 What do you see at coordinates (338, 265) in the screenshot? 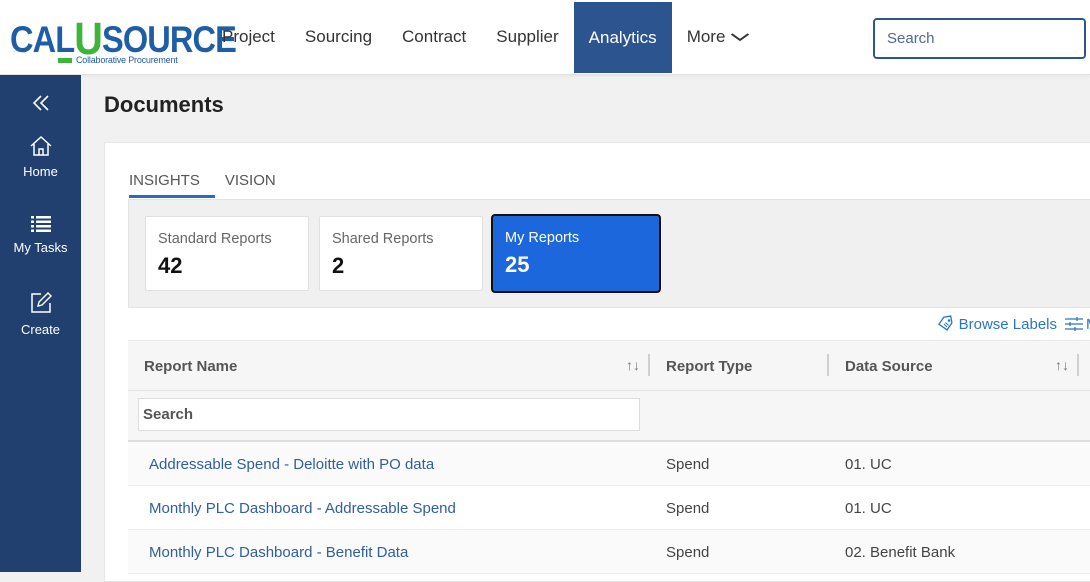
I see `tile-count: 2` at bounding box center [338, 265].